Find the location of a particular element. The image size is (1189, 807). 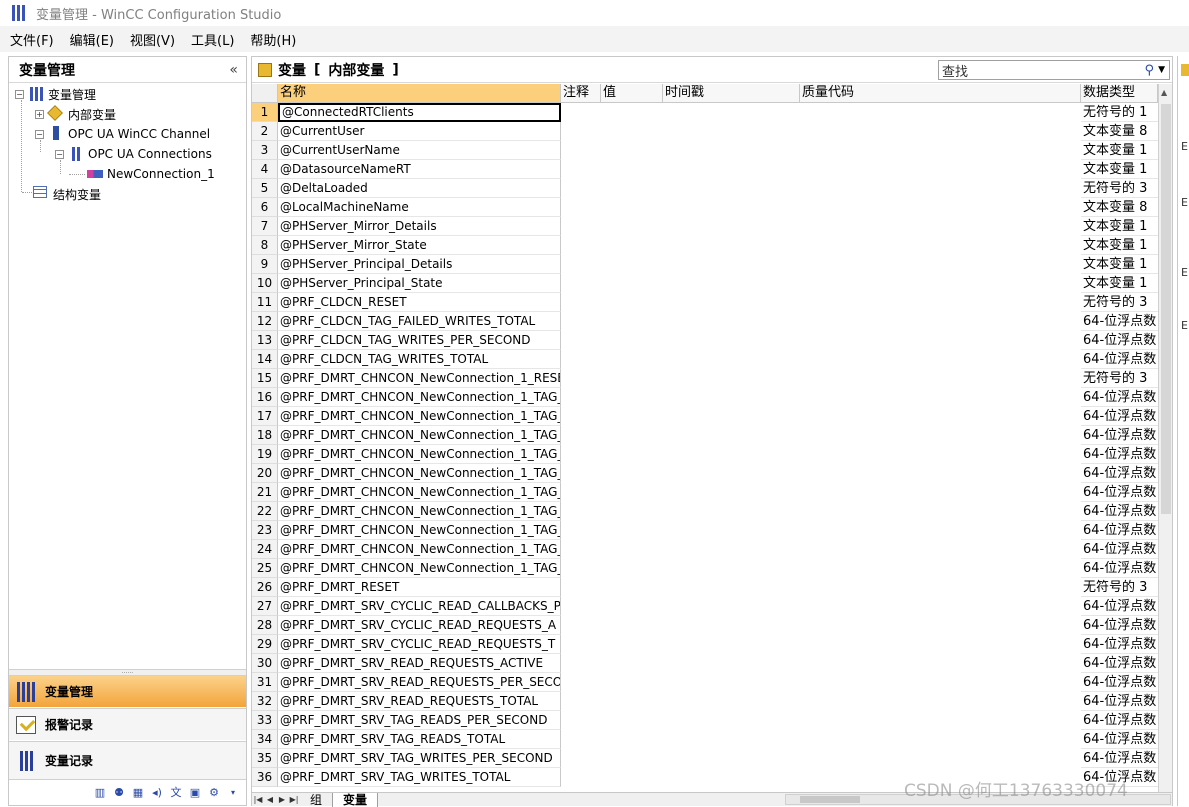

nav-button-alarm-logging: 报警记录 is located at coordinates (127, 724).